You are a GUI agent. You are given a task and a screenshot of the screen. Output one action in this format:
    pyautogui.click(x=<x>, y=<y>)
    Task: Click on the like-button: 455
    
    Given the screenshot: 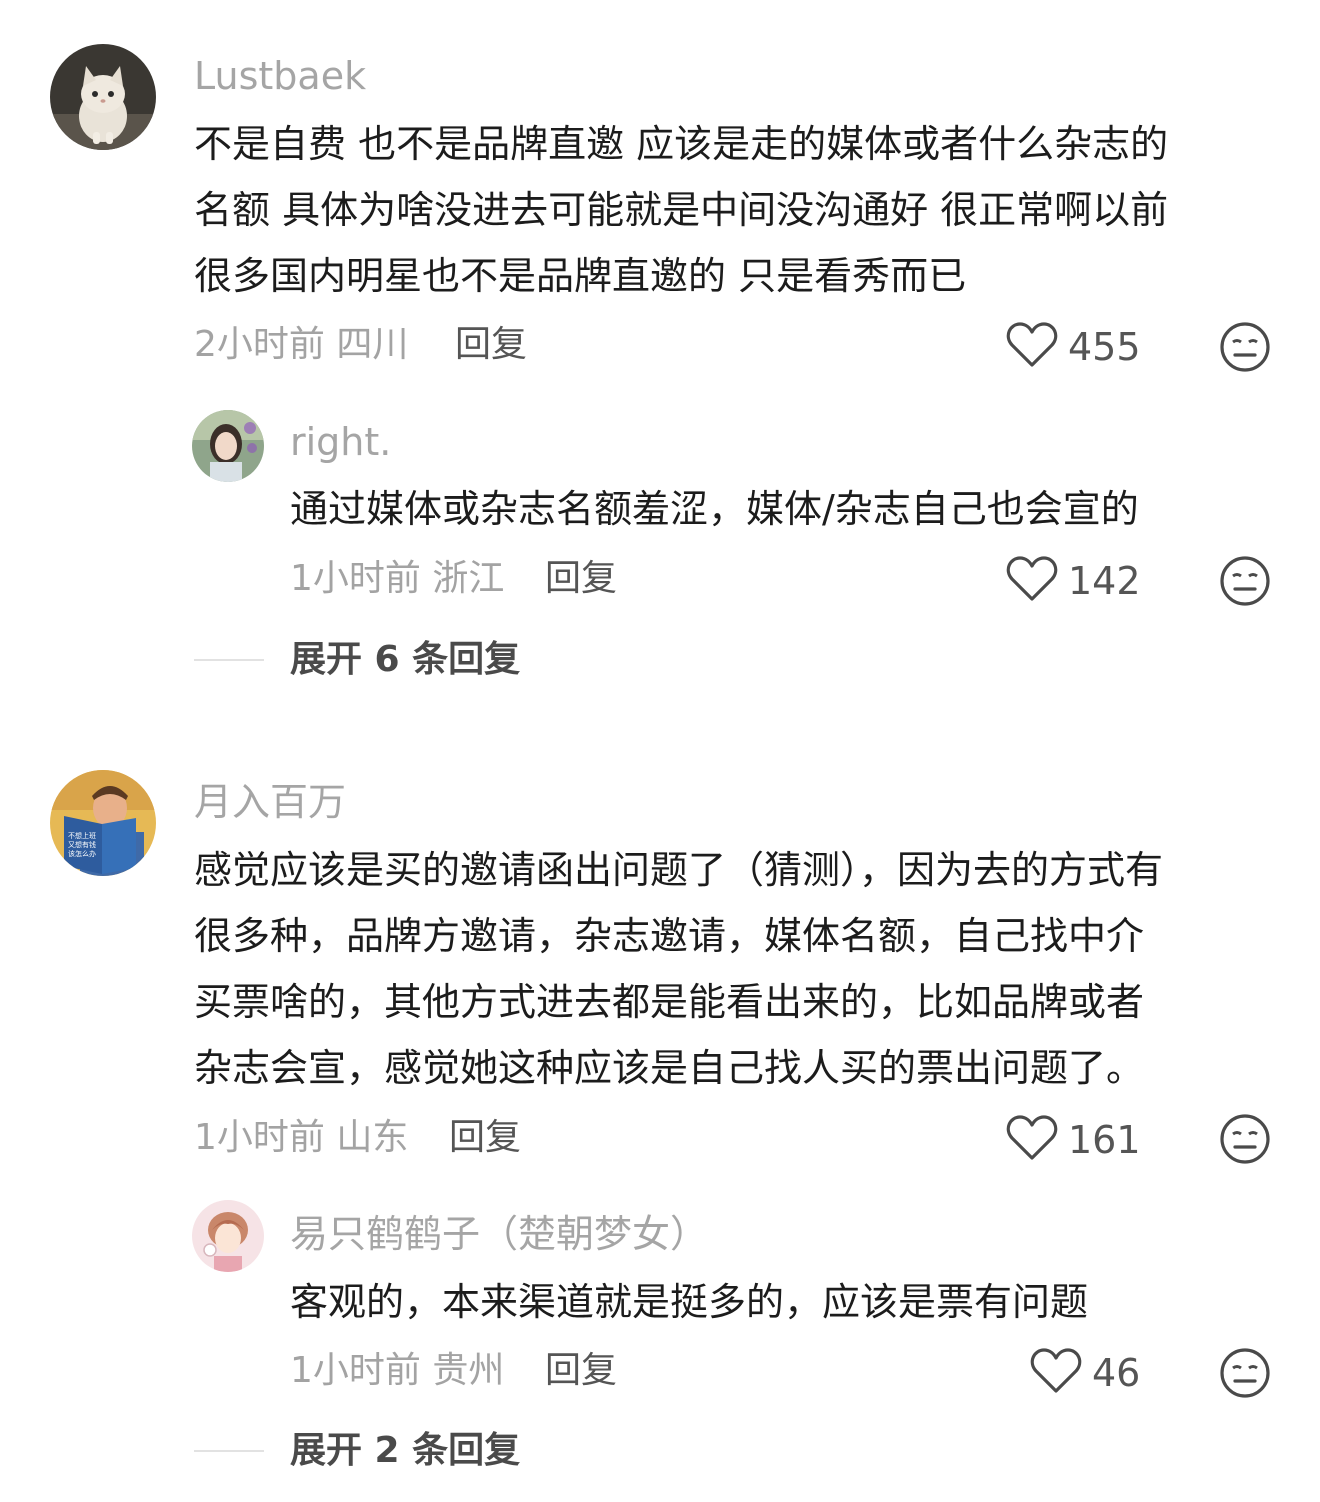 What is the action you would take?
    pyautogui.click(x=1073, y=347)
    